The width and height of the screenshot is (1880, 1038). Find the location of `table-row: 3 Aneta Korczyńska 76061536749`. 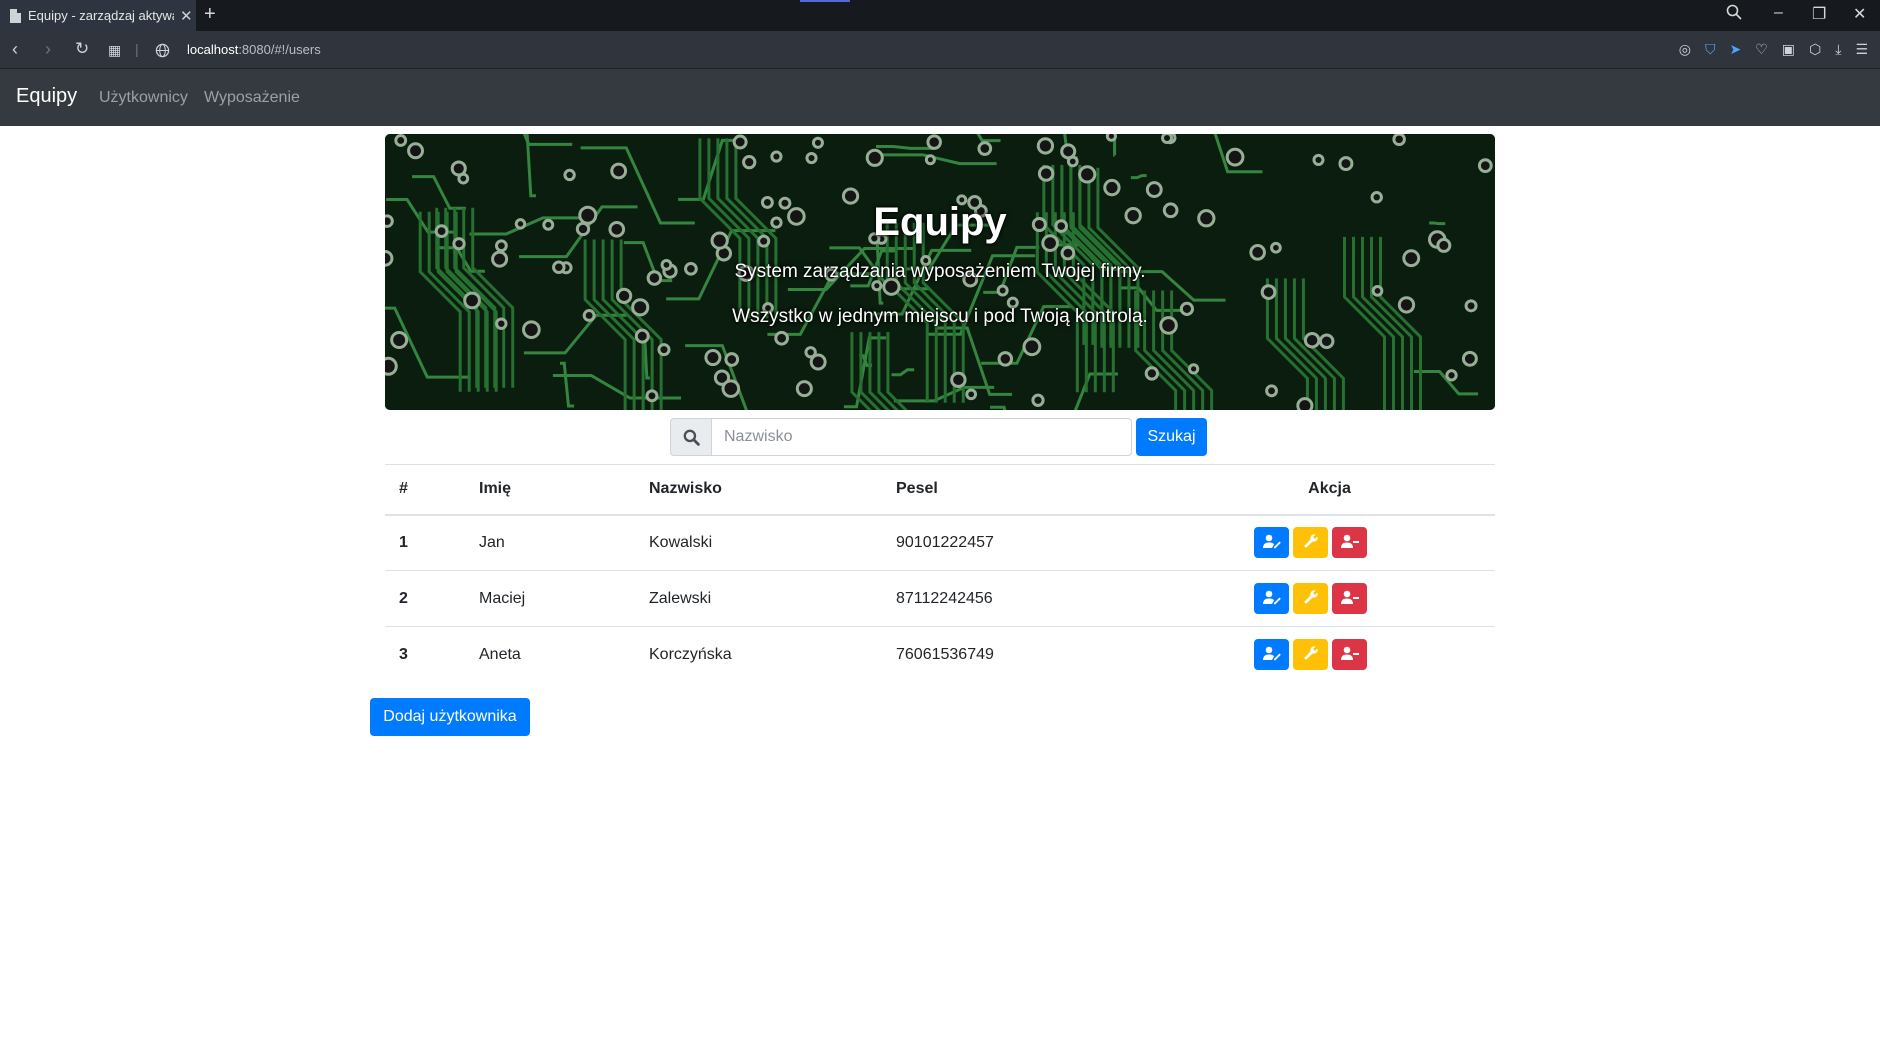

table-row: 3 Aneta Korczyńska 76061536749 is located at coordinates (940, 654).